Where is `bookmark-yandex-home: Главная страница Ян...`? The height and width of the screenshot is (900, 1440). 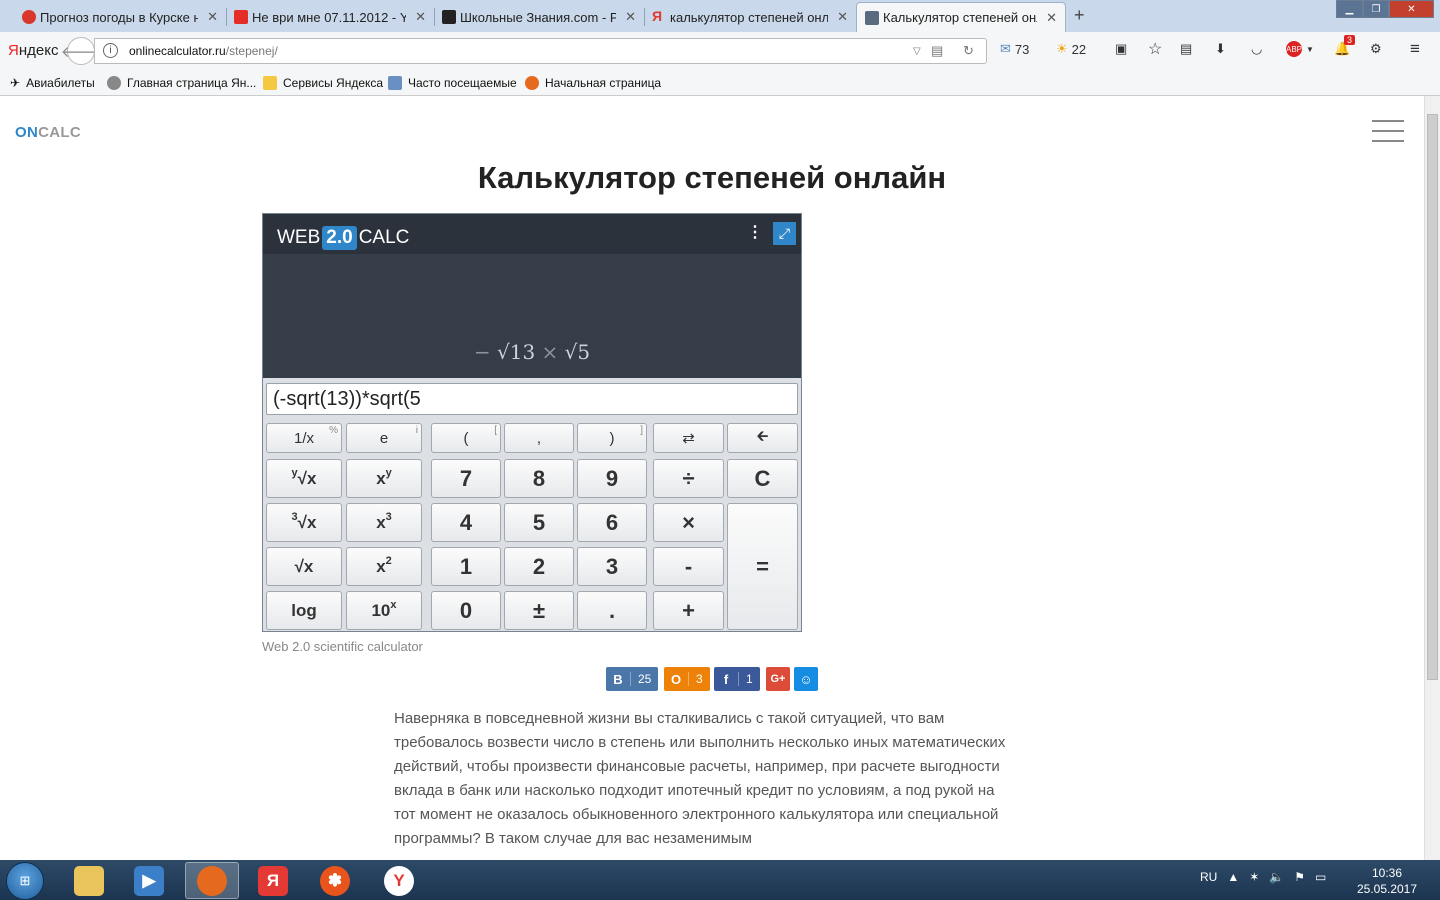
bookmark-yandex-home: Главная страница Ян... is located at coordinates (181, 83).